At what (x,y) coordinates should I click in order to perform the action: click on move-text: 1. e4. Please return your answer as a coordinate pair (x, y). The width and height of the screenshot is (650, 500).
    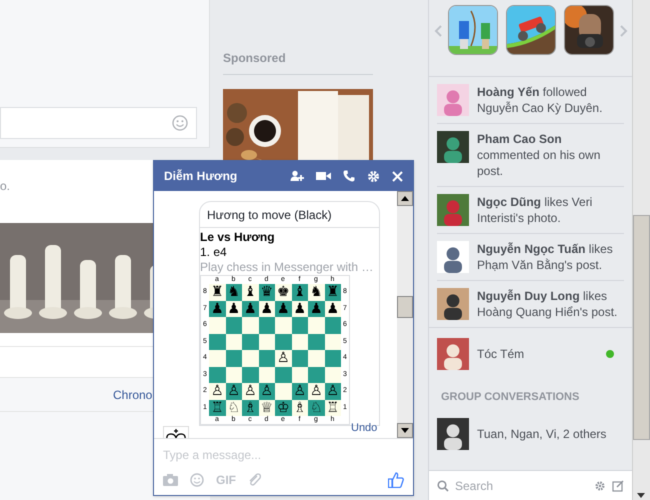
    Looking at the image, I should click on (214, 252).